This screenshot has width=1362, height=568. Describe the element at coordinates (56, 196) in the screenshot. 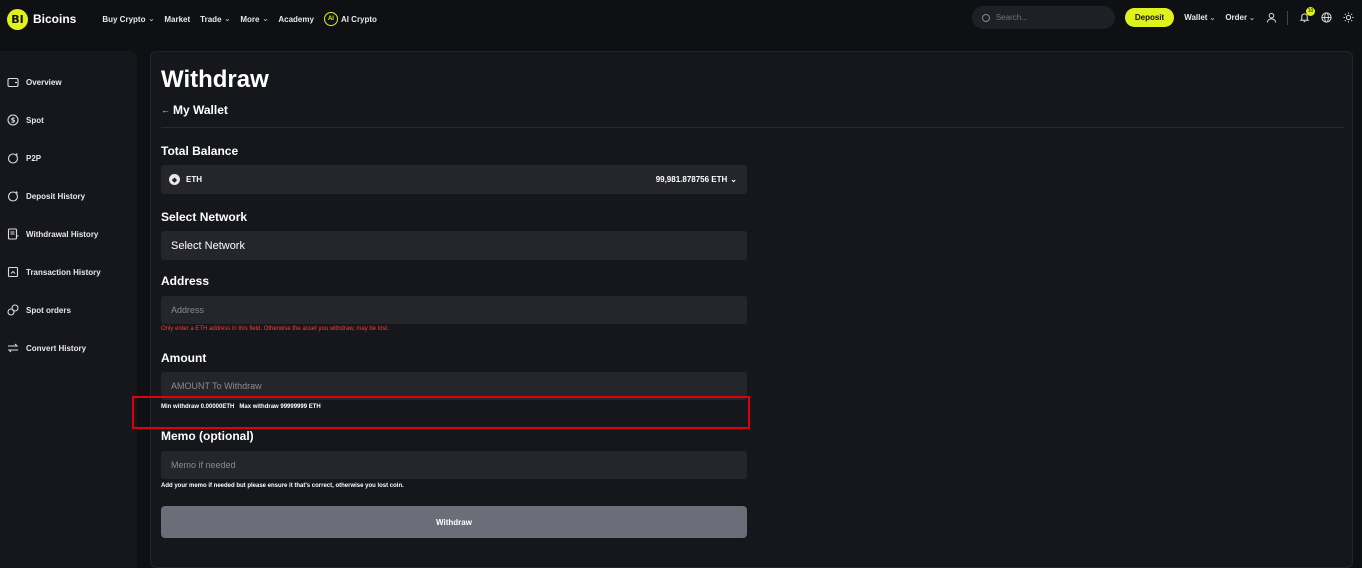

I see `sidebar-item-label: Deposit History` at that location.